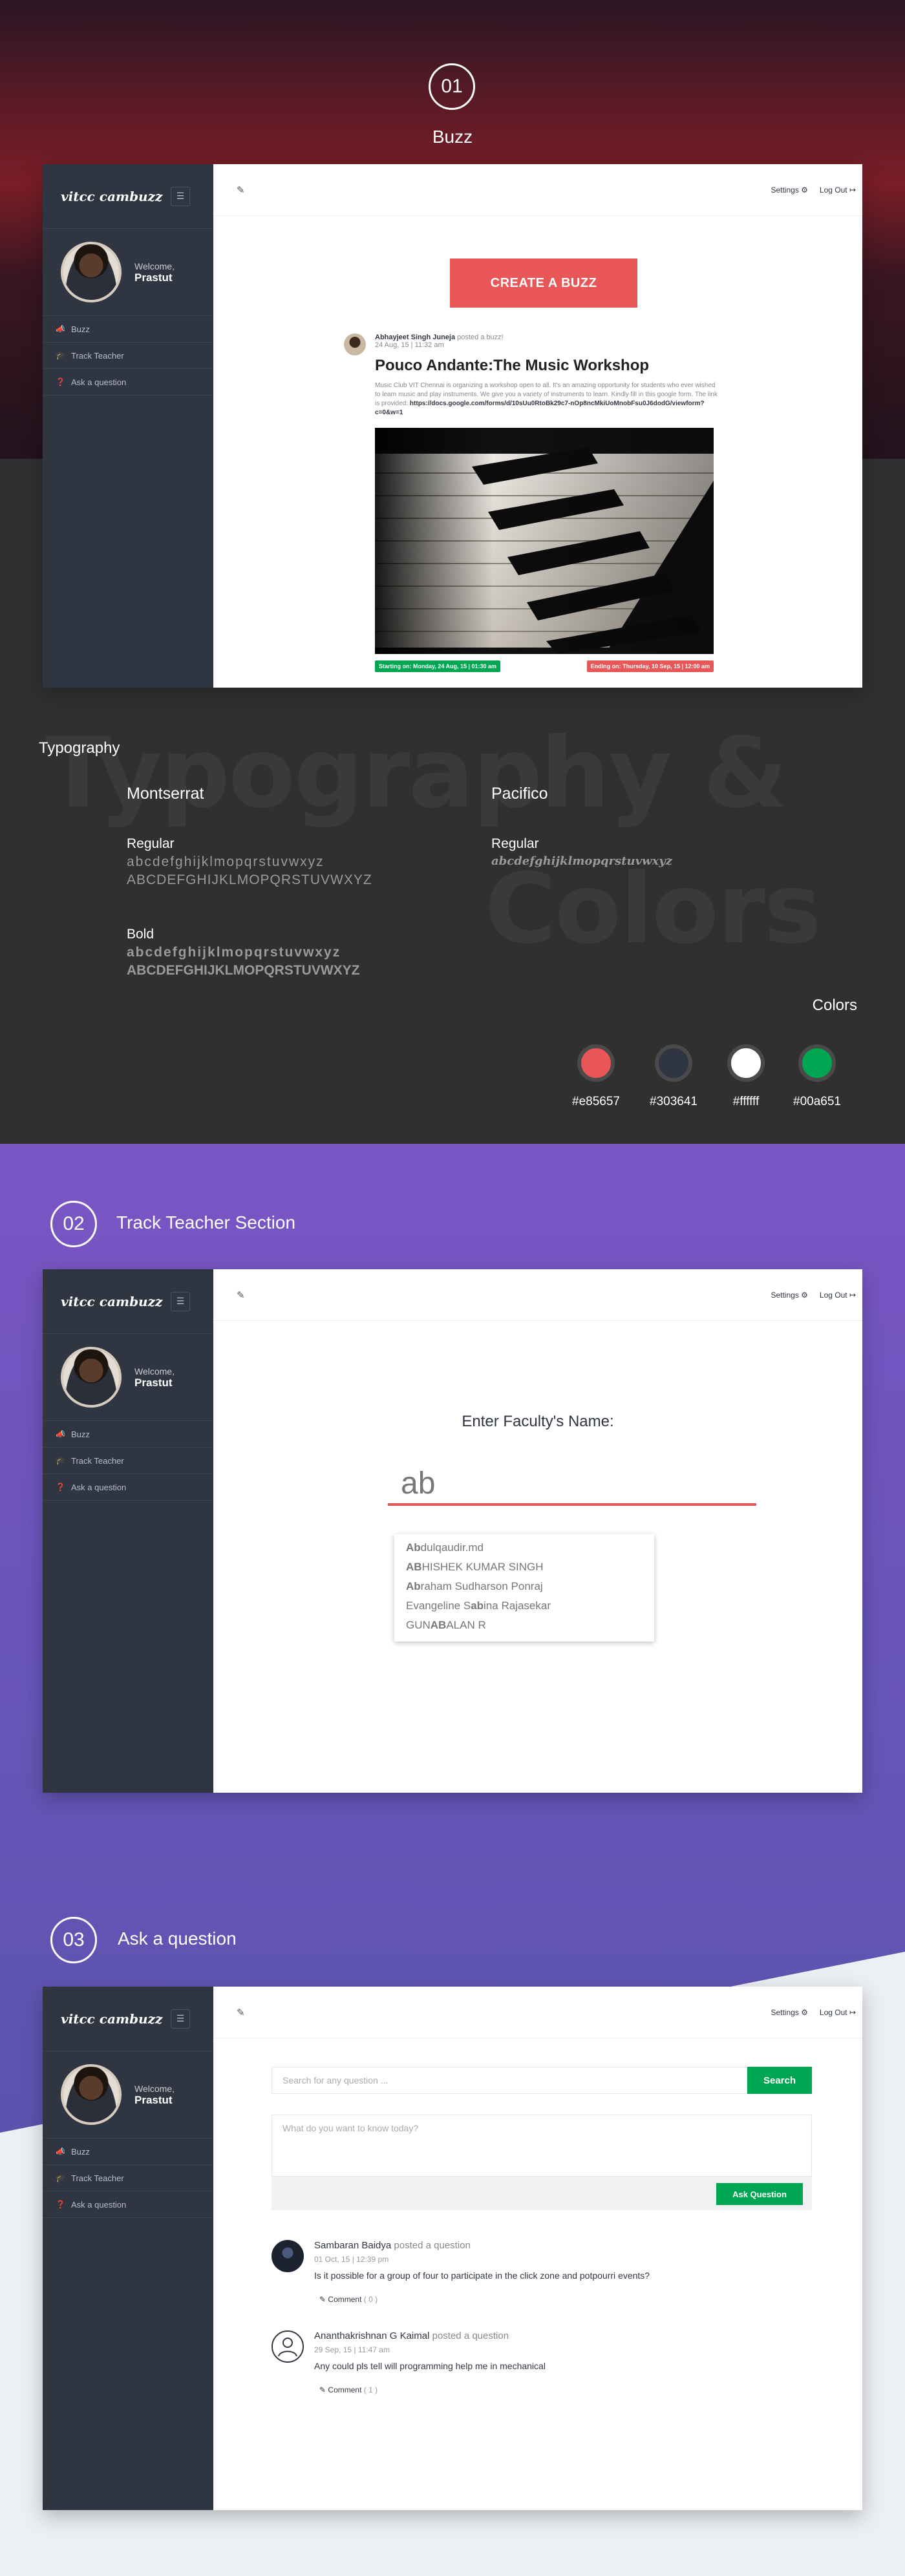  I want to click on color-swatch-red, so click(596, 1063).